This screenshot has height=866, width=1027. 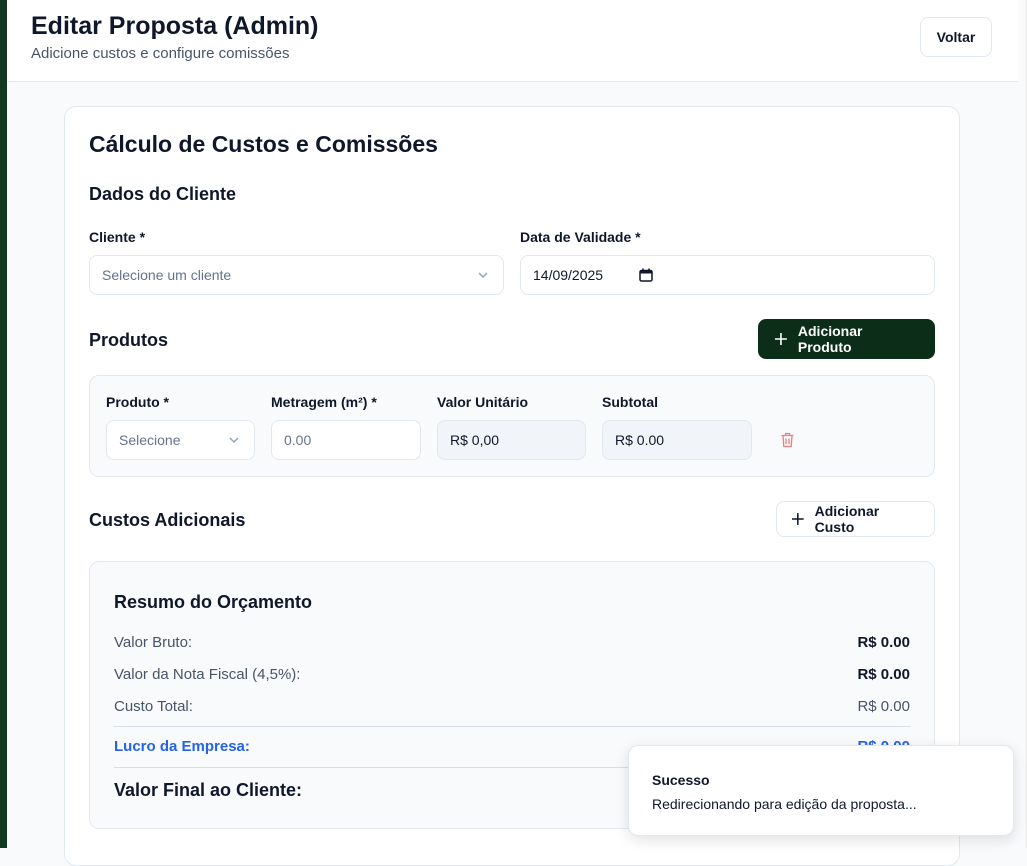 I want to click on calendar-icon, so click(x=646, y=275).